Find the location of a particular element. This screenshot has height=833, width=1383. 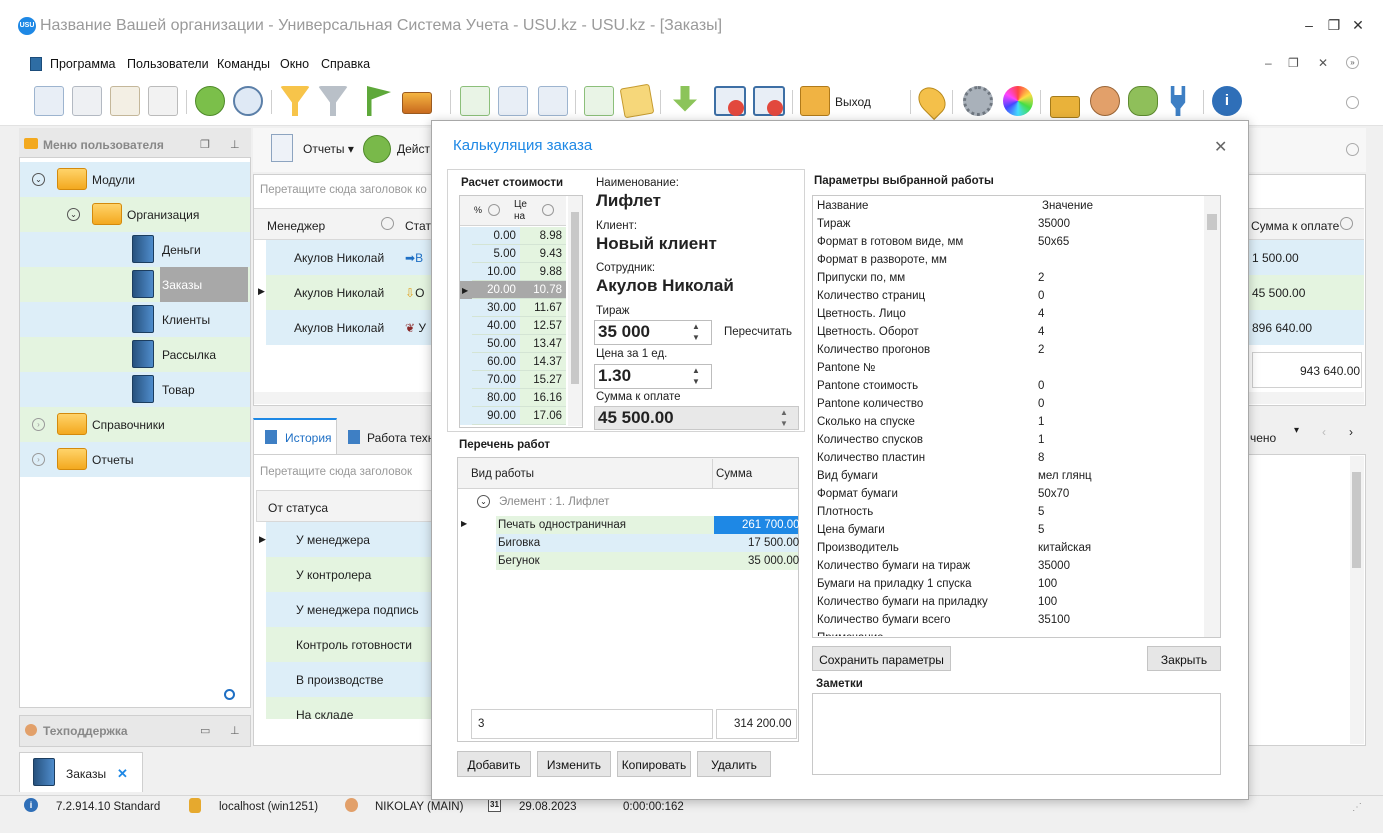

param-row: Количество пластин 8 is located at coordinates (1008, 458).